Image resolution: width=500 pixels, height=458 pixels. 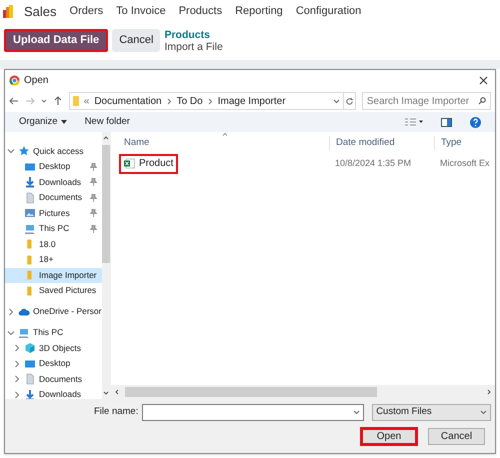 I want to click on preview-pane-icon, so click(x=446, y=122).